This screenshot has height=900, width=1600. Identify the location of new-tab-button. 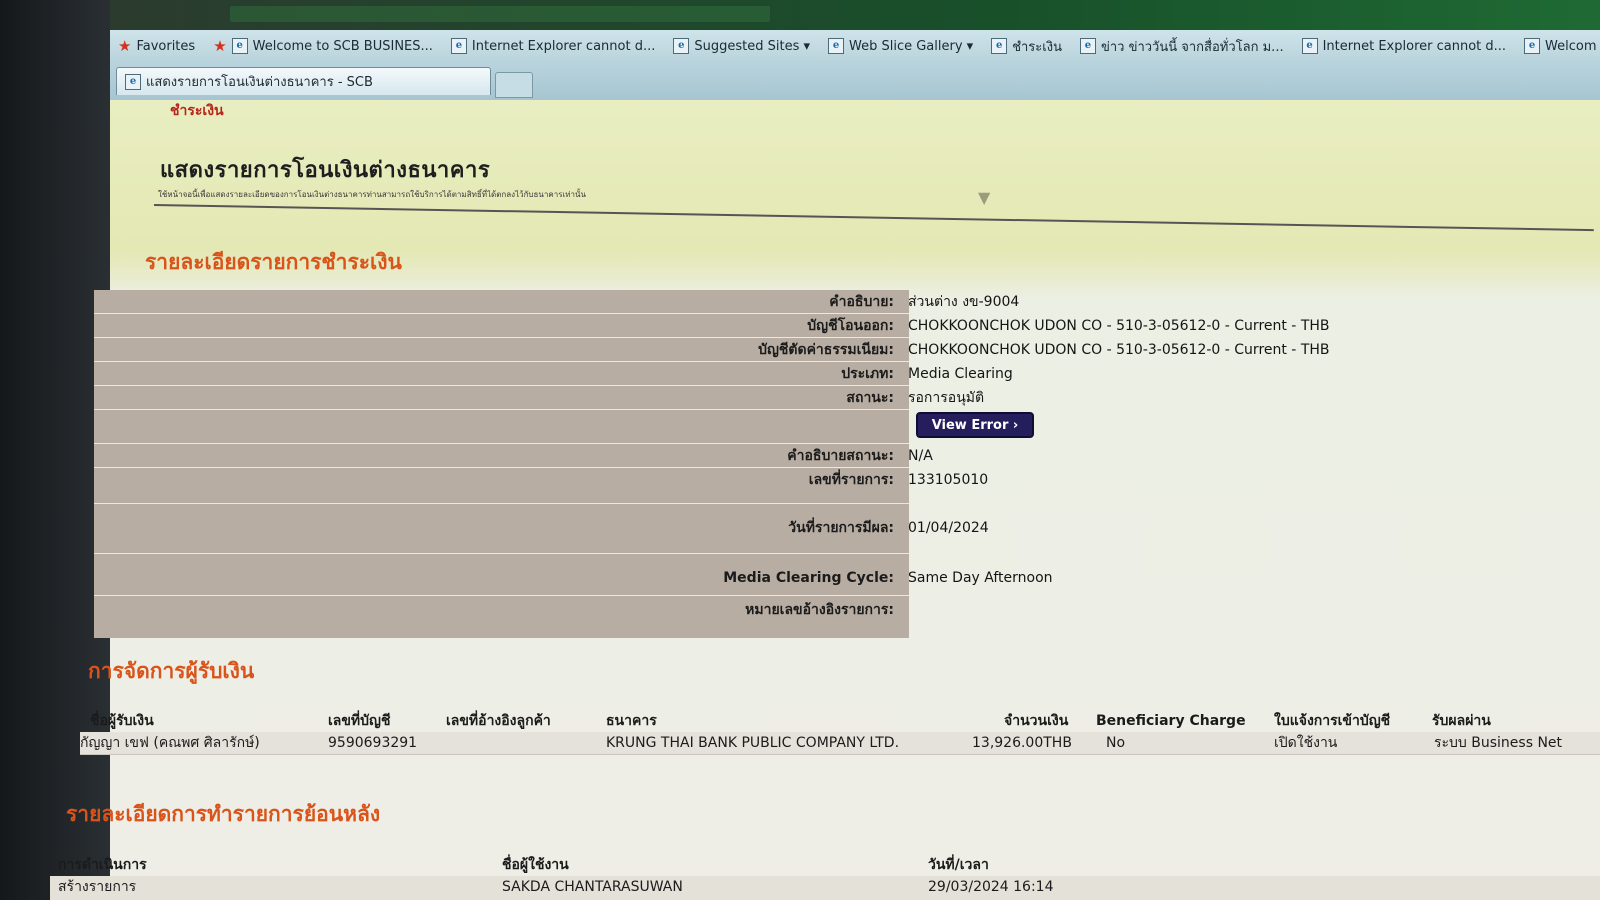
(514, 85).